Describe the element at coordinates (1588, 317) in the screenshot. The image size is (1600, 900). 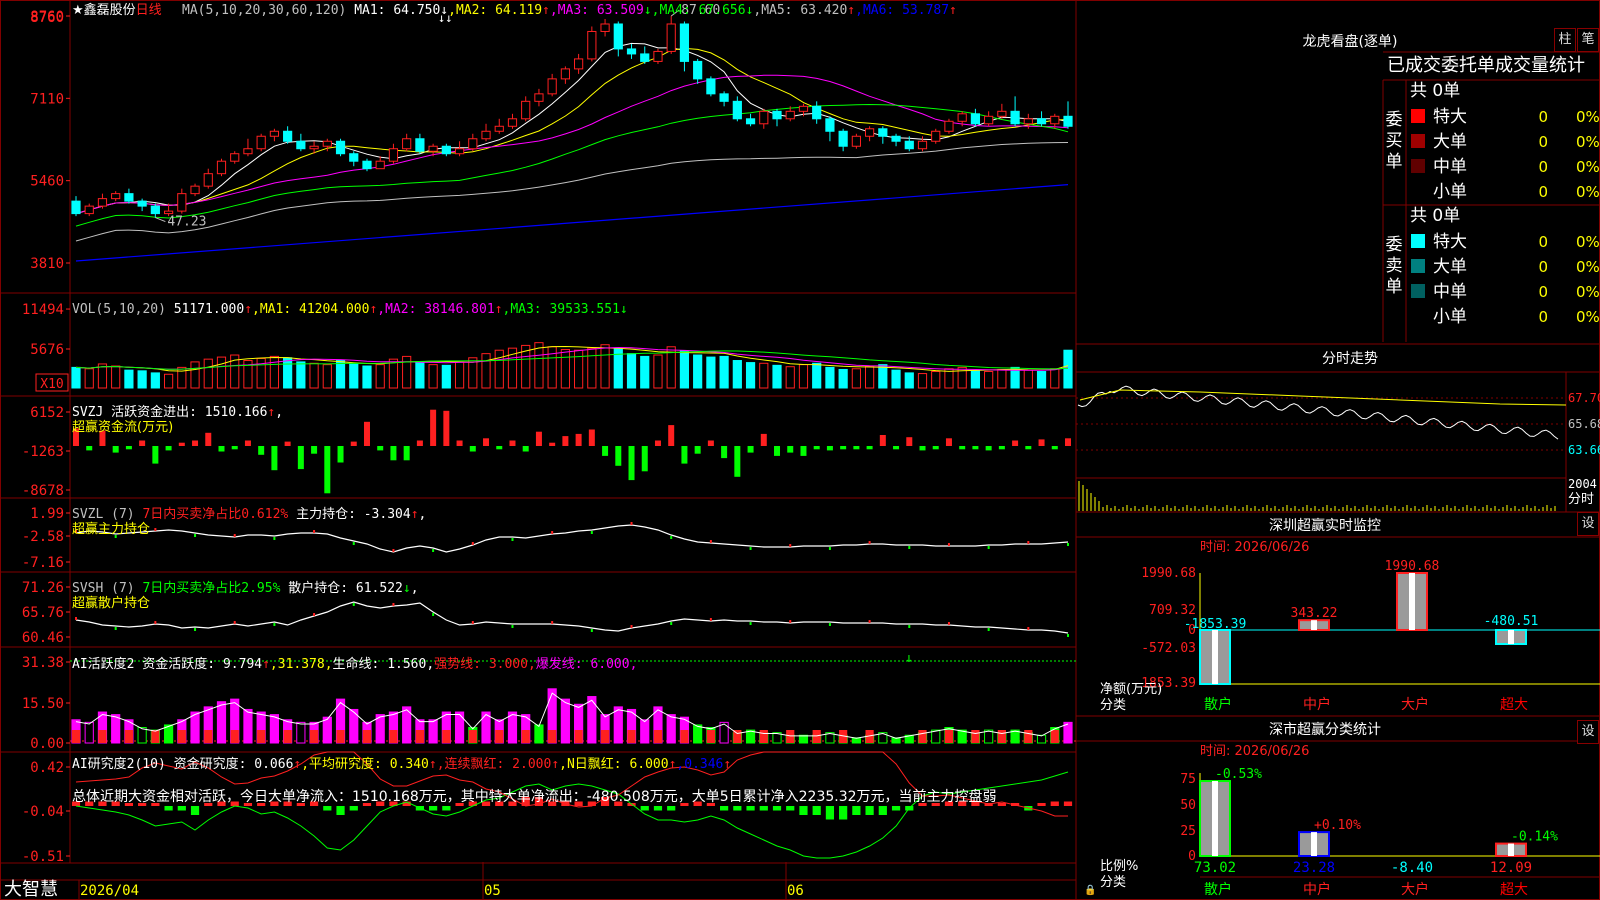
I see `sell-row-pct: 0%` at that location.